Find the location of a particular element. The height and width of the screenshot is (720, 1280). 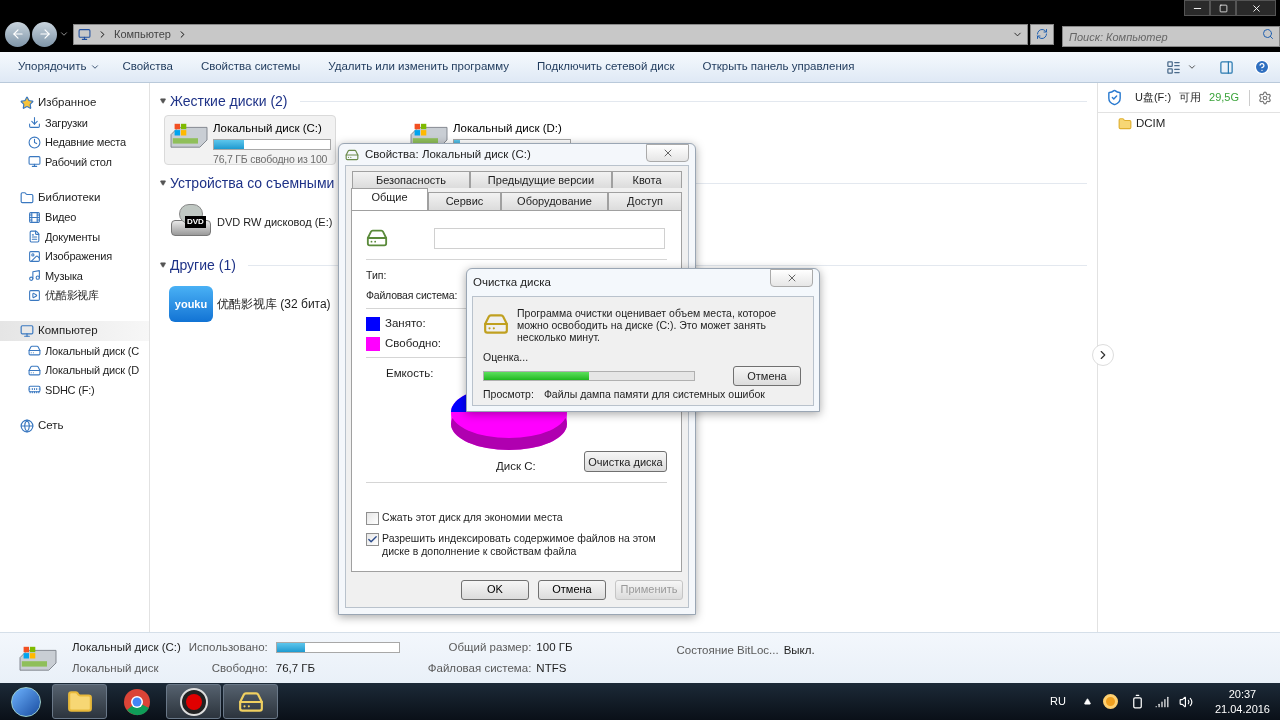

settings-icon is located at coordinates (1265, 97).